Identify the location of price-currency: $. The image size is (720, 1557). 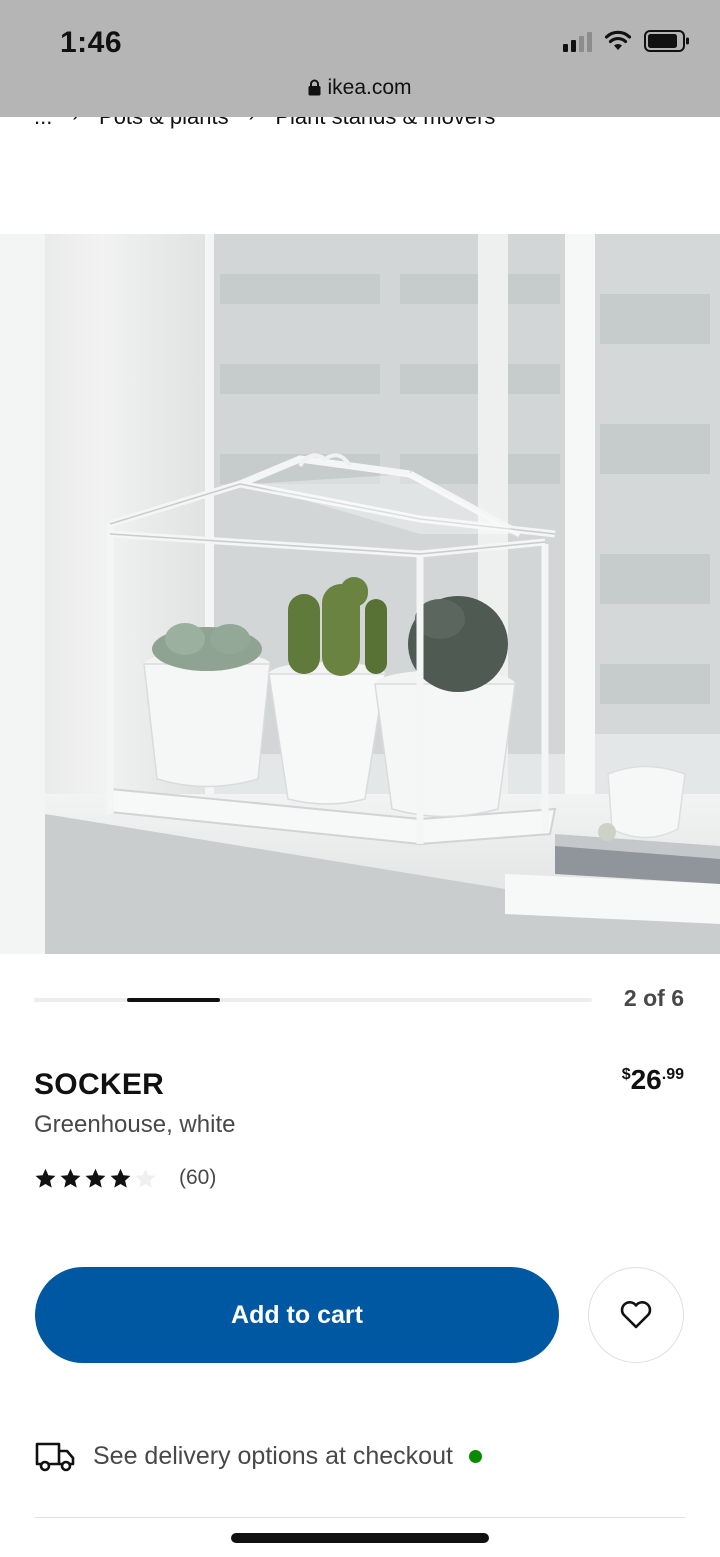
(626, 1074).